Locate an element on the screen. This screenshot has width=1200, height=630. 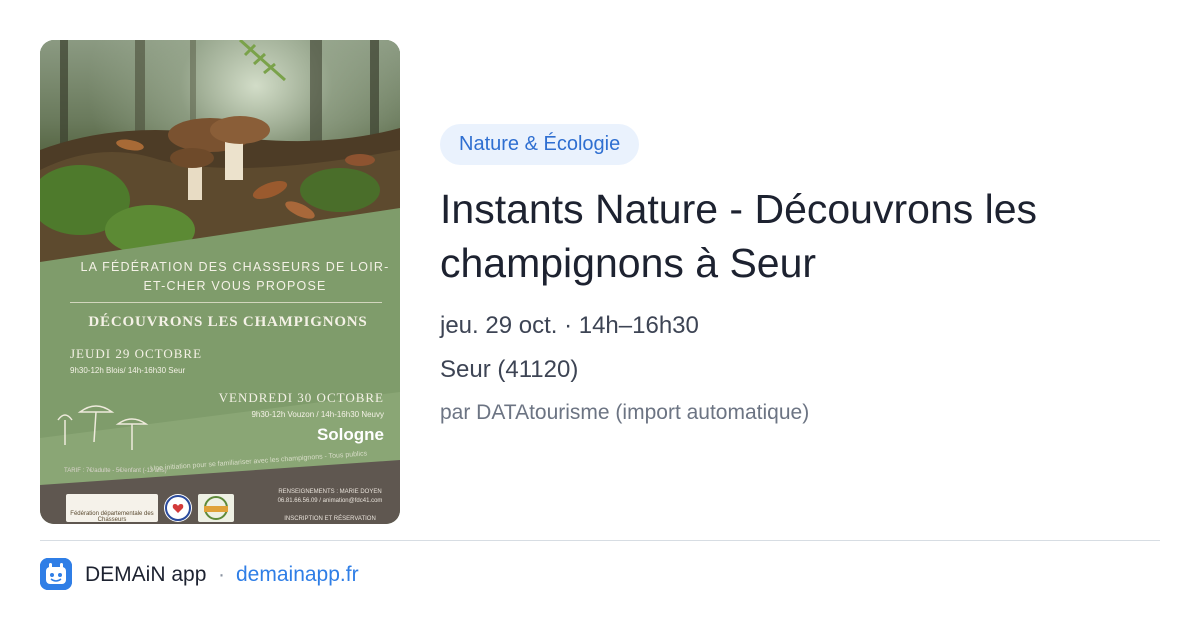
poster-date-1-times: 9h30-12h Blois/ 14h-16h30 Seur is located at coordinates (128, 370).